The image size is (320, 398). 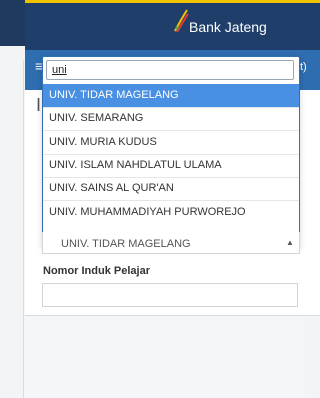 What do you see at coordinates (126, 244) in the screenshot?
I see `select-value: UNIV. TIDAR MAGELANG` at bounding box center [126, 244].